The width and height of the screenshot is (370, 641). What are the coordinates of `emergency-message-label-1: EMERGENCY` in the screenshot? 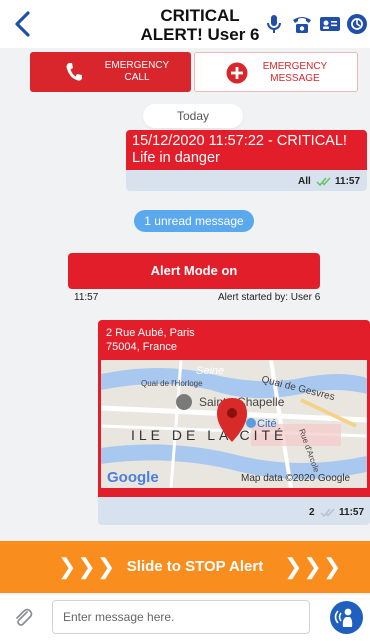 It's located at (295, 66).